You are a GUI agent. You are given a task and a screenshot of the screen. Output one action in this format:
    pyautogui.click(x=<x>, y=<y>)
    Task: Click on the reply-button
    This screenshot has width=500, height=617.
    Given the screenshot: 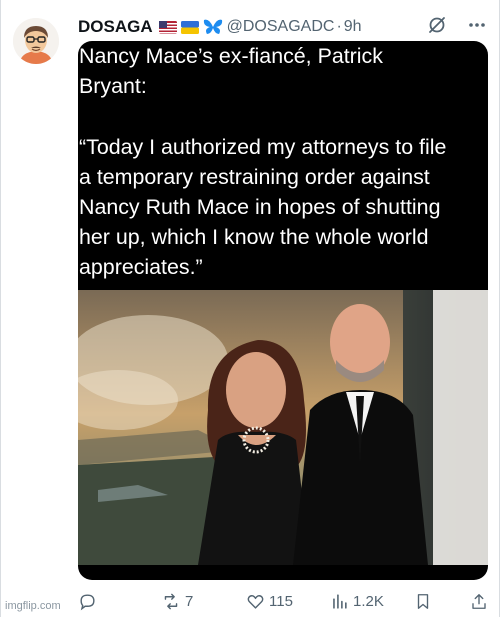 What is the action you would take?
    pyautogui.click(x=89, y=601)
    